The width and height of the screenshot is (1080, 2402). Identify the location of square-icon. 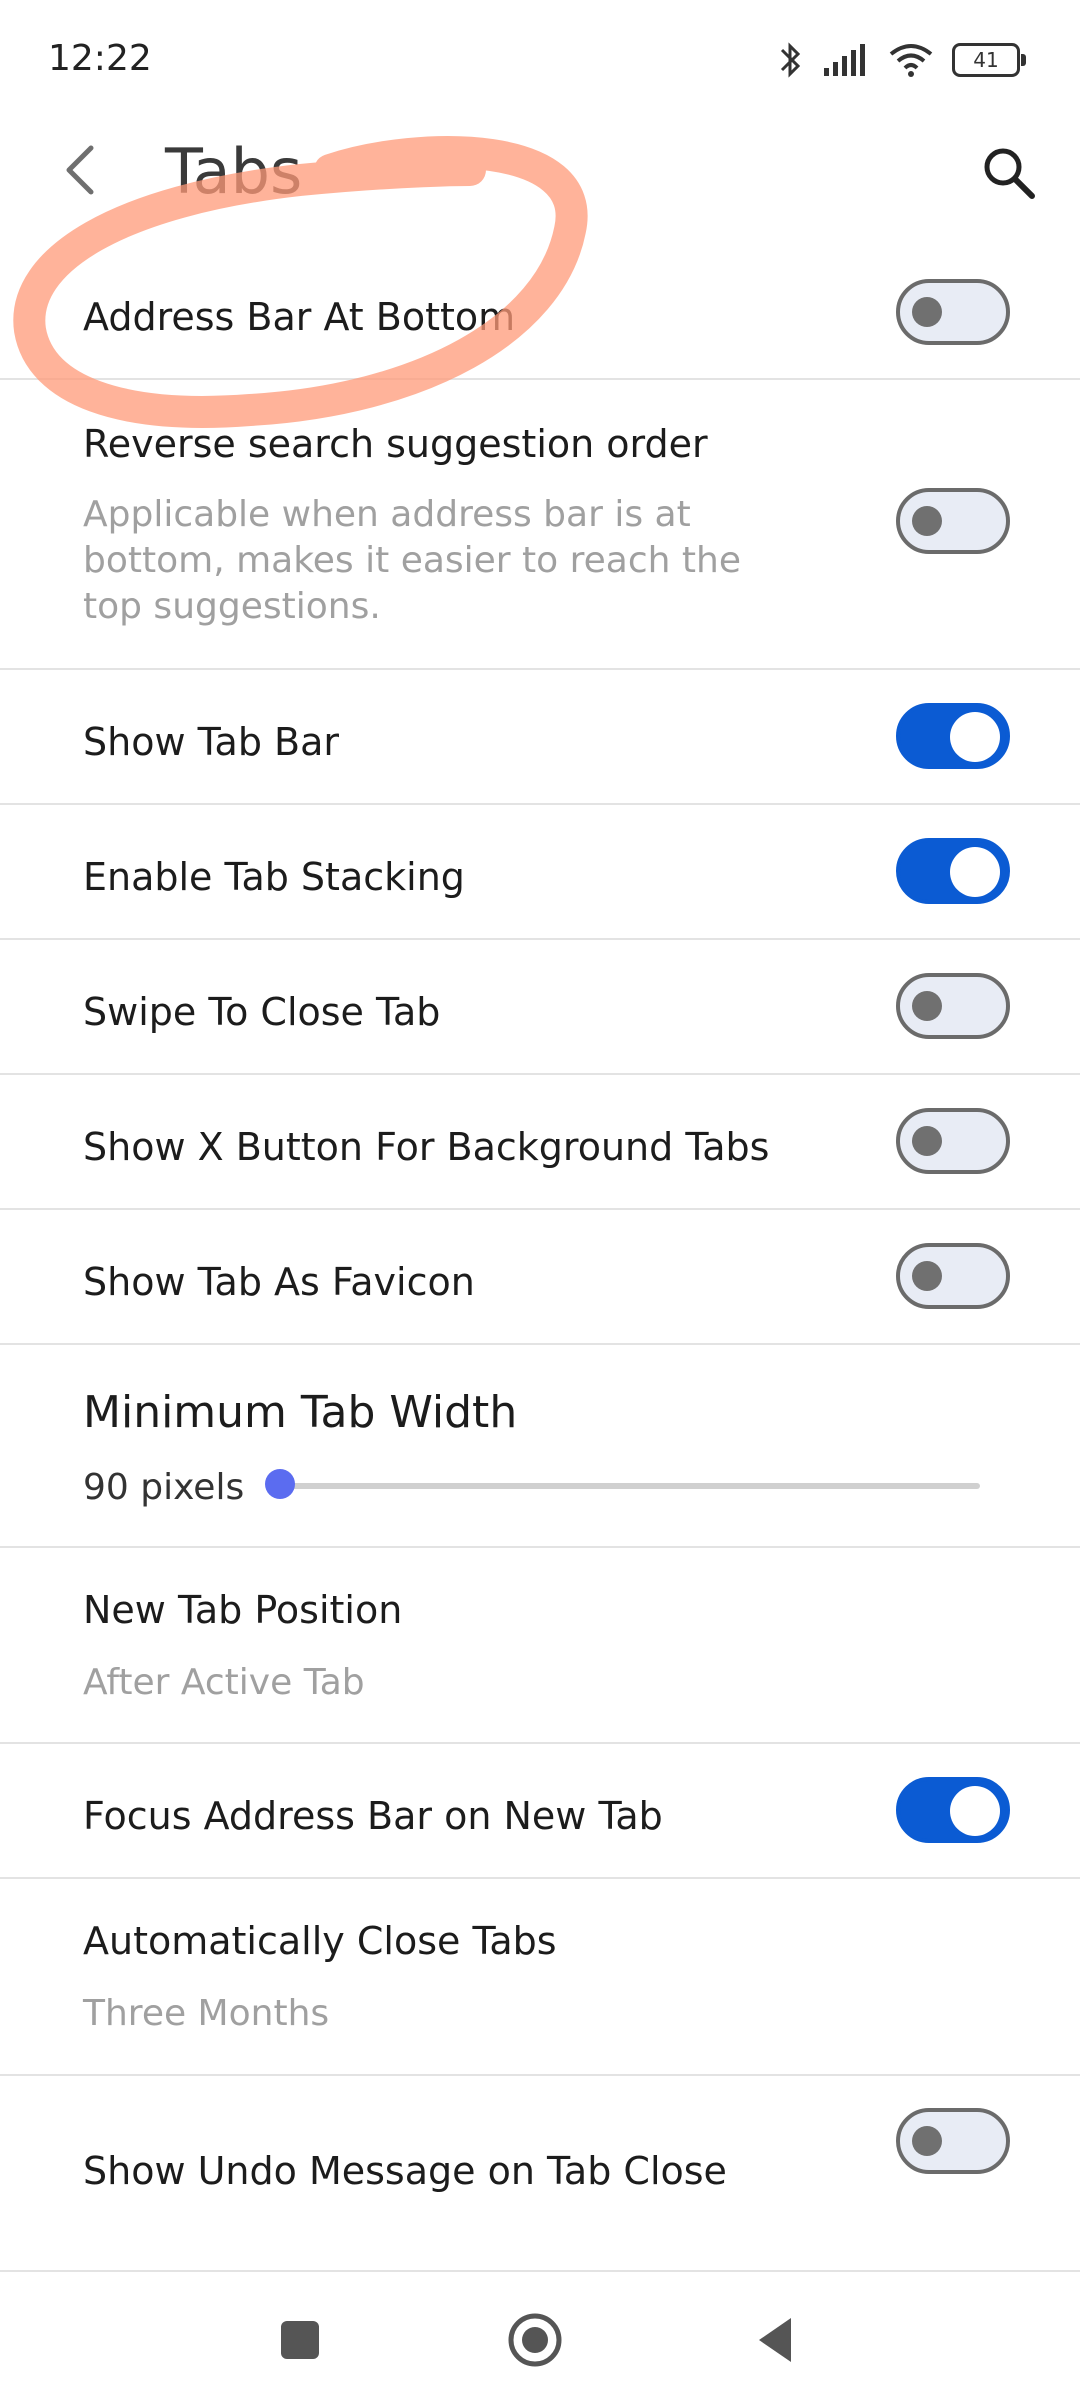
(300, 2340).